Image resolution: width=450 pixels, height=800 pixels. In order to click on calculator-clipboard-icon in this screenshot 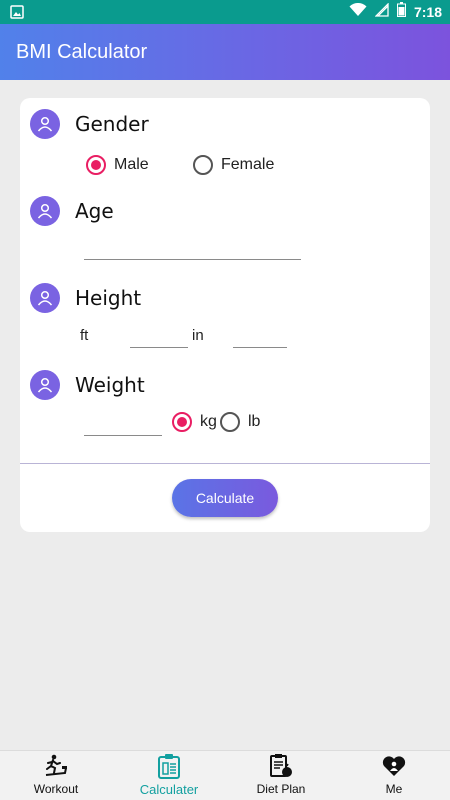, I will do `click(169, 766)`.